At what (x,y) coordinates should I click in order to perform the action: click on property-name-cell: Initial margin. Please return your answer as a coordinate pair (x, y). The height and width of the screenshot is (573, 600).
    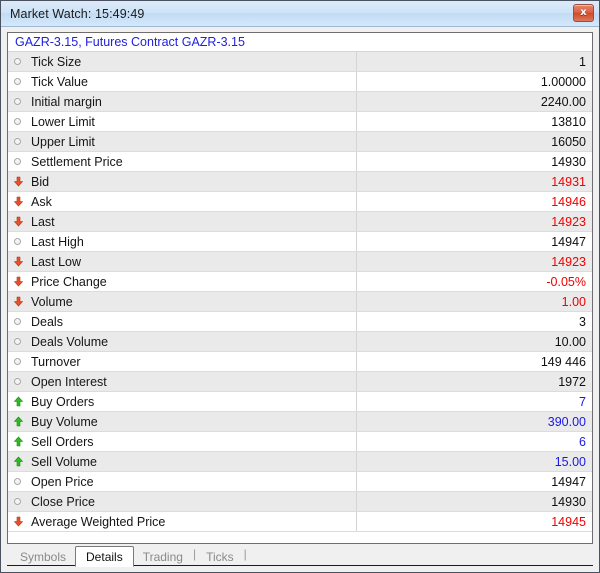
    Looking at the image, I should click on (182, 101).